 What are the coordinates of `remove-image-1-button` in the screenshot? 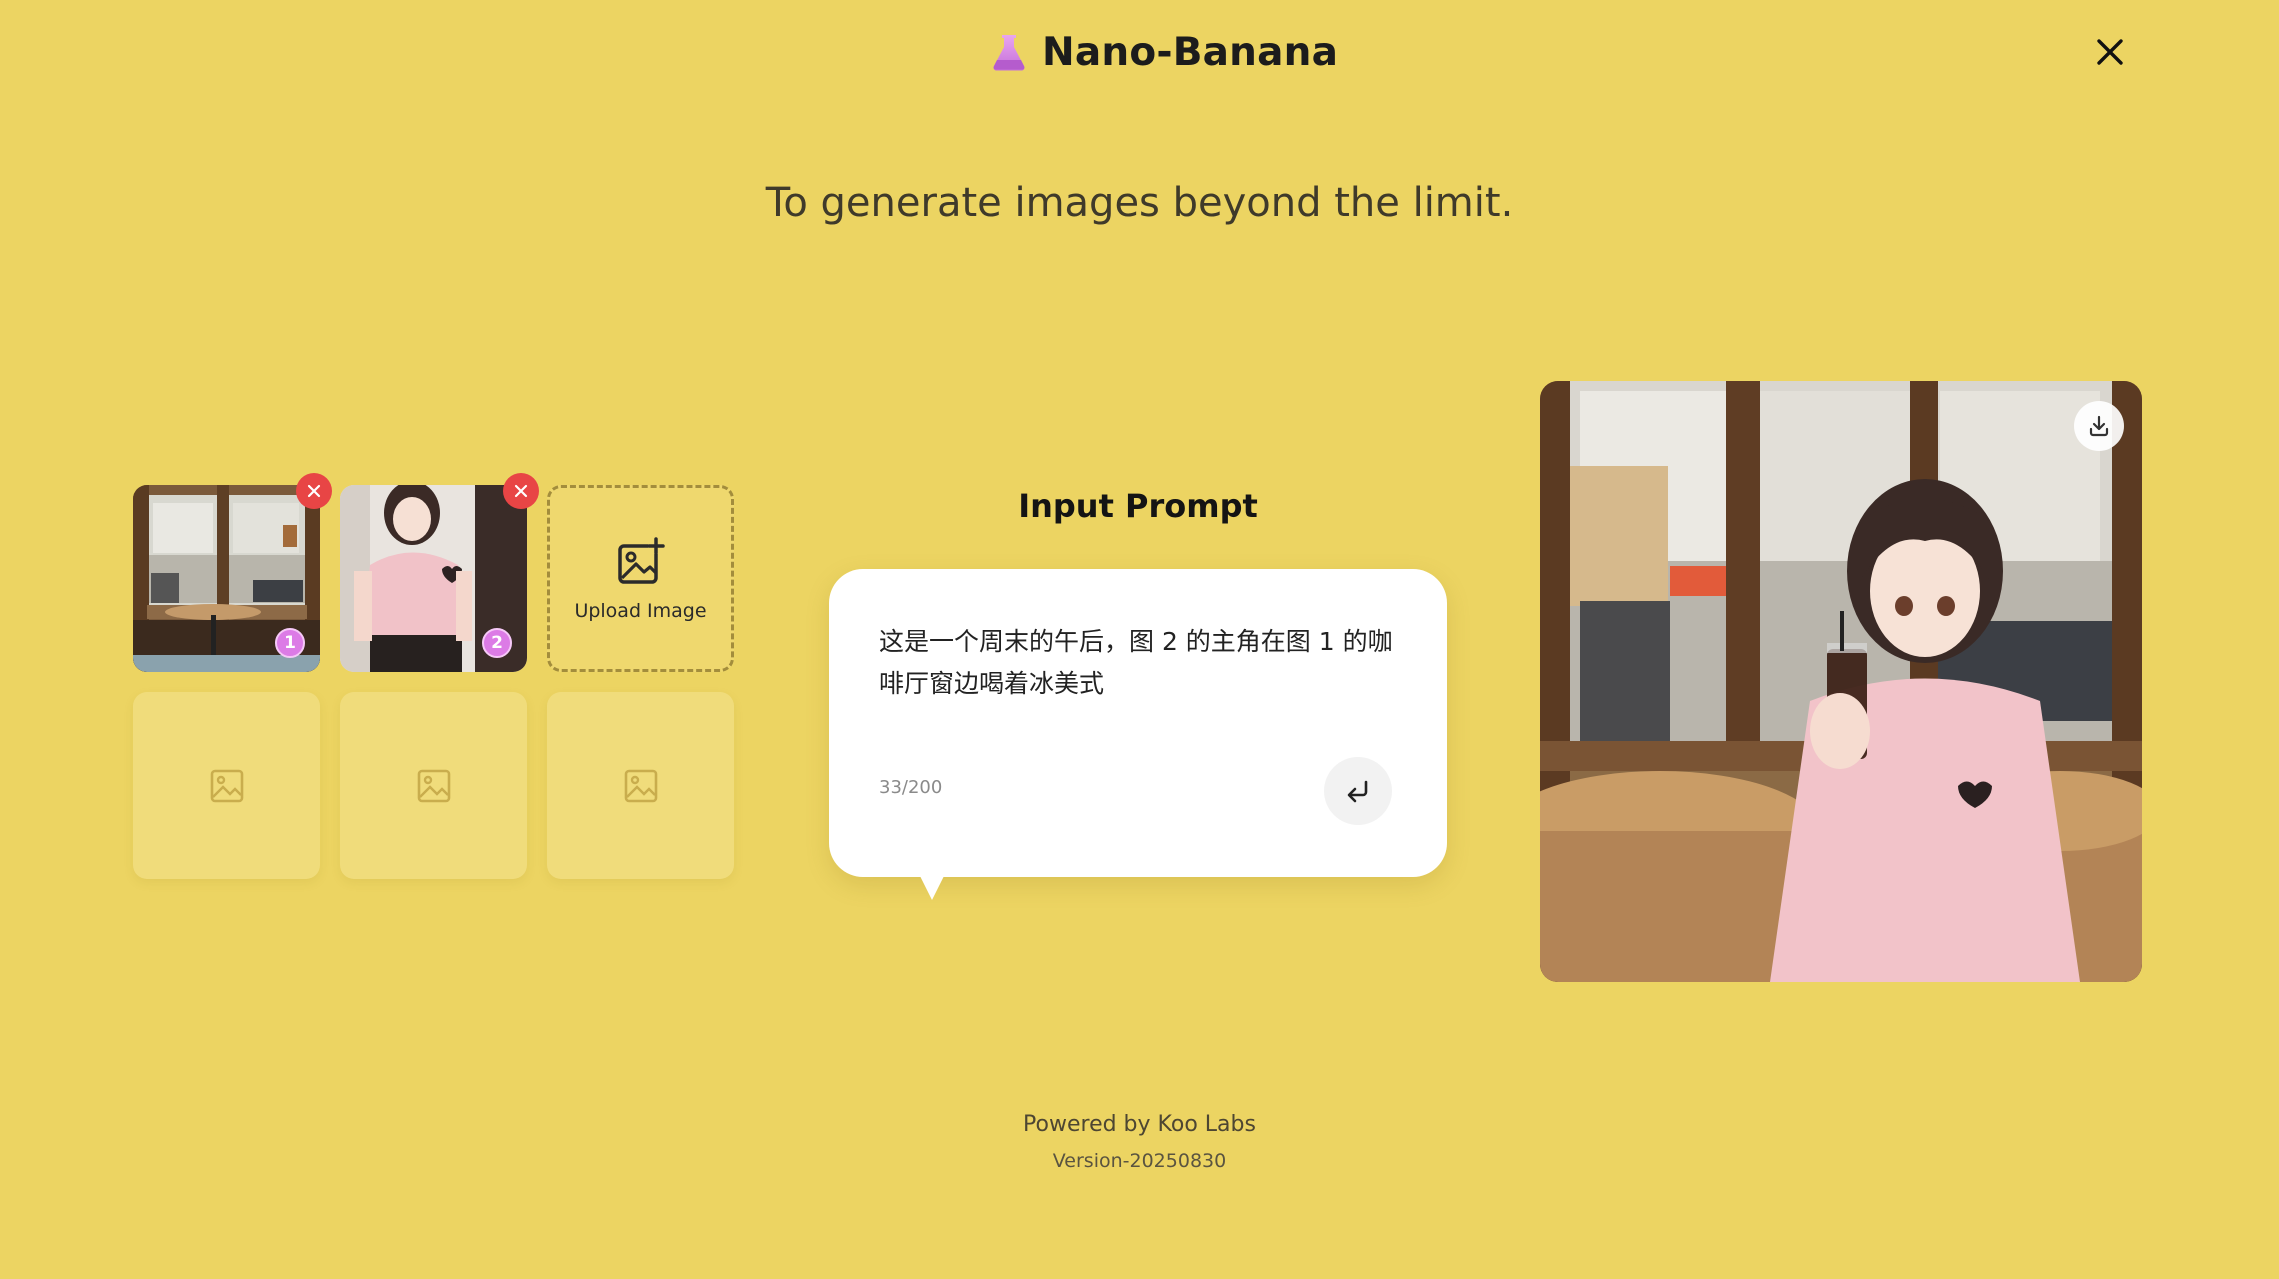 It's located at (314, 491).